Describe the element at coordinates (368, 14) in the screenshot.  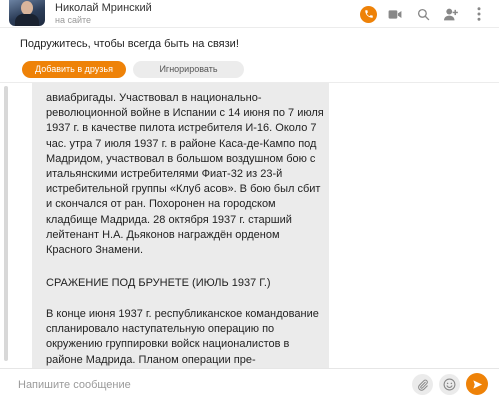
I see `phone-icon` at that location.